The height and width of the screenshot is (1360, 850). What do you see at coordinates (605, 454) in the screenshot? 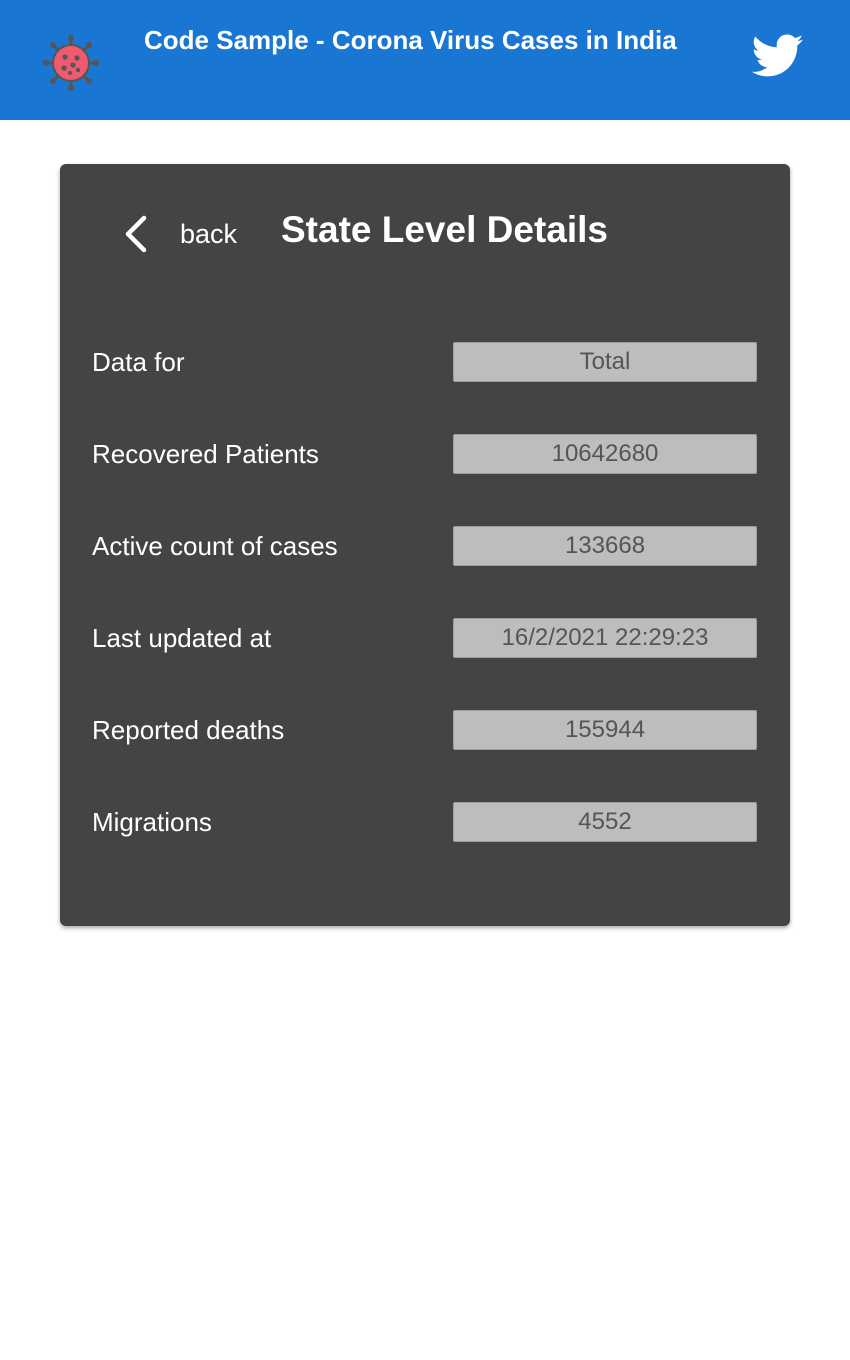
I see `detail-value: 10642680` at bounding box center [605, 454].